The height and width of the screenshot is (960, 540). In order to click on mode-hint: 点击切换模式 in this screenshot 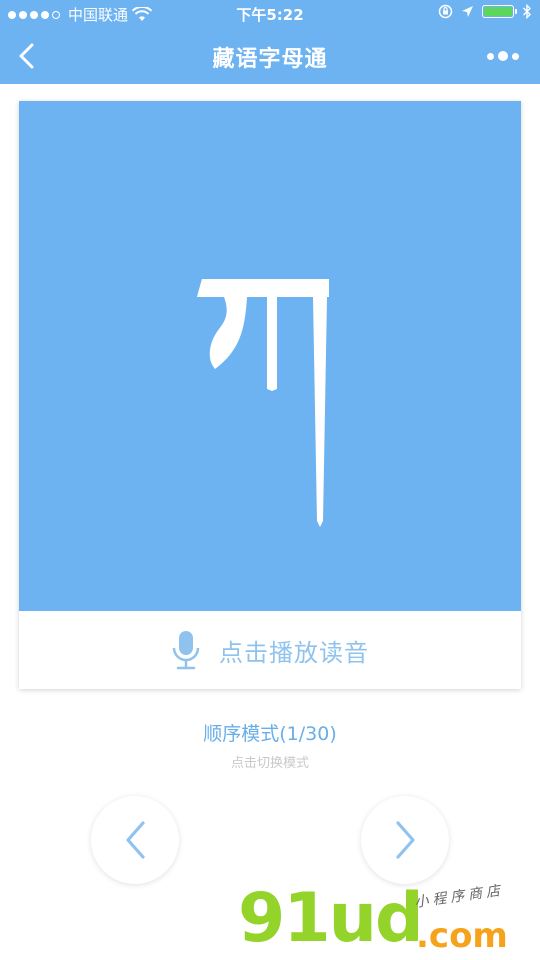, I will do `click(269, 763)`.